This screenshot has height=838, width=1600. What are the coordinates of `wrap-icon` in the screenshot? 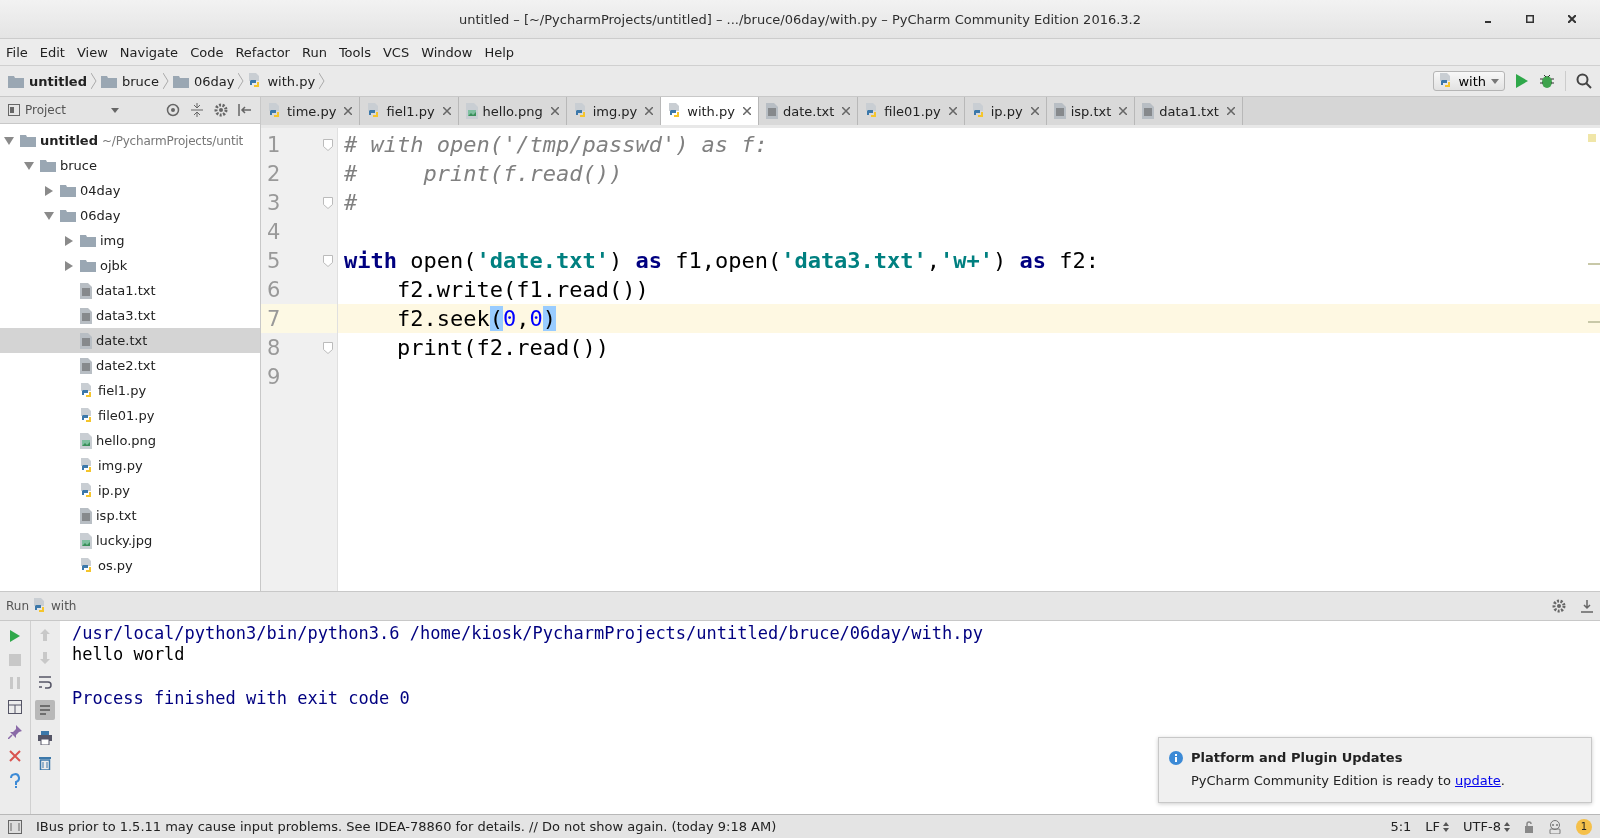 It's located at (45, 682).